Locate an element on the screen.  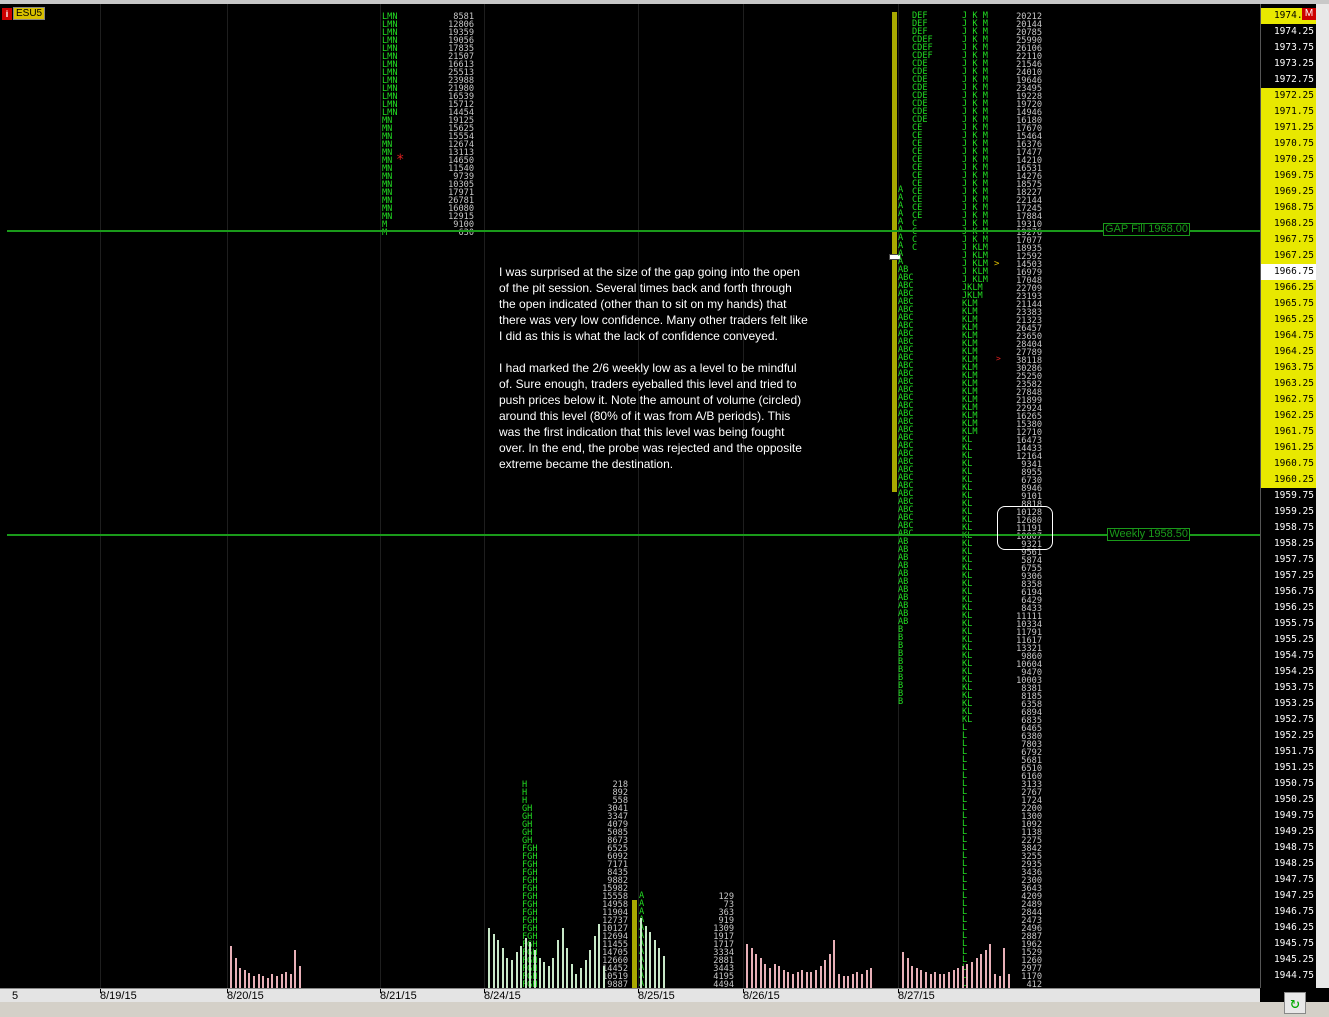
price-label: 1954.75 is located at coordinates (1289, 656).